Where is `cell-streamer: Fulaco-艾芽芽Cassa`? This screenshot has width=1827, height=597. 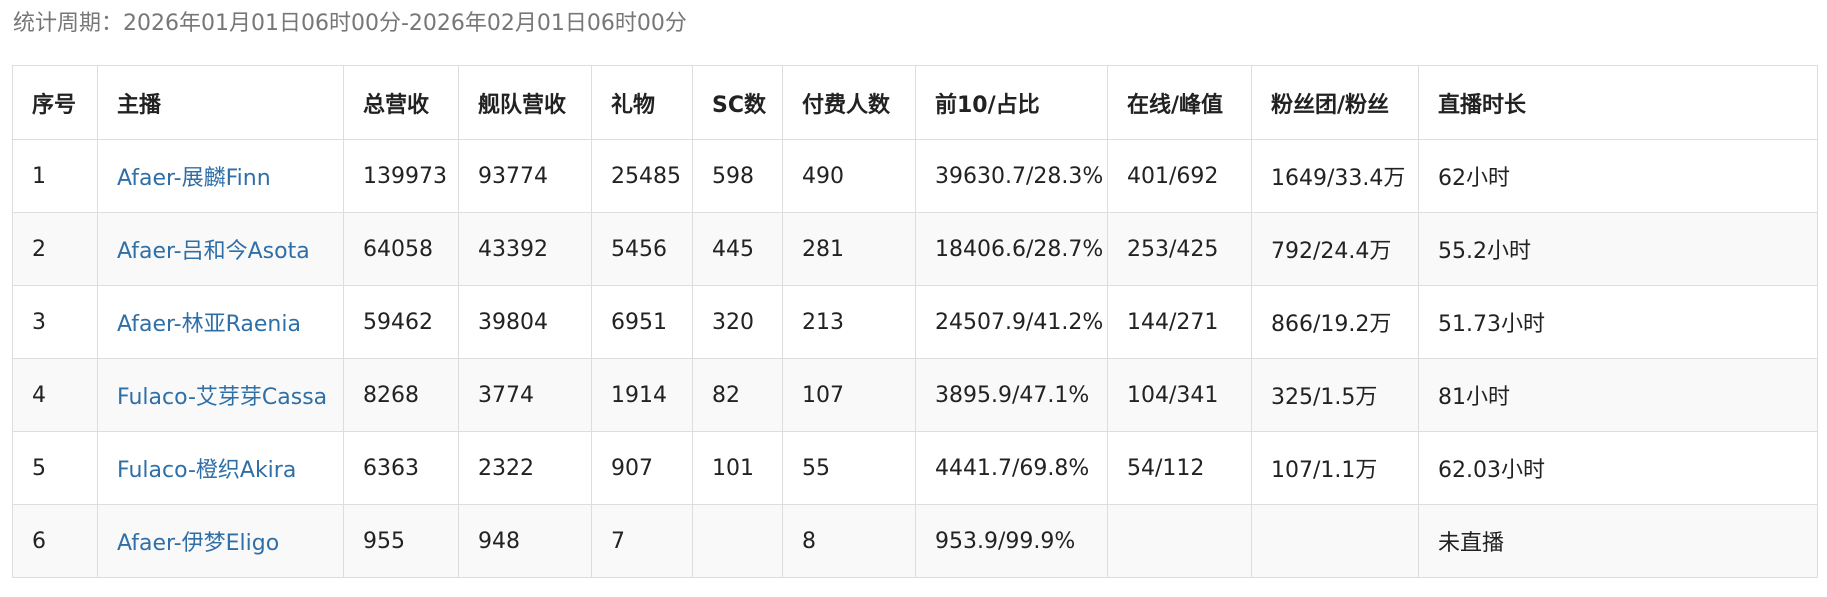
cell-streamer: Fulaco-艾芽芽Cassa is located at coordinates (220, 395).